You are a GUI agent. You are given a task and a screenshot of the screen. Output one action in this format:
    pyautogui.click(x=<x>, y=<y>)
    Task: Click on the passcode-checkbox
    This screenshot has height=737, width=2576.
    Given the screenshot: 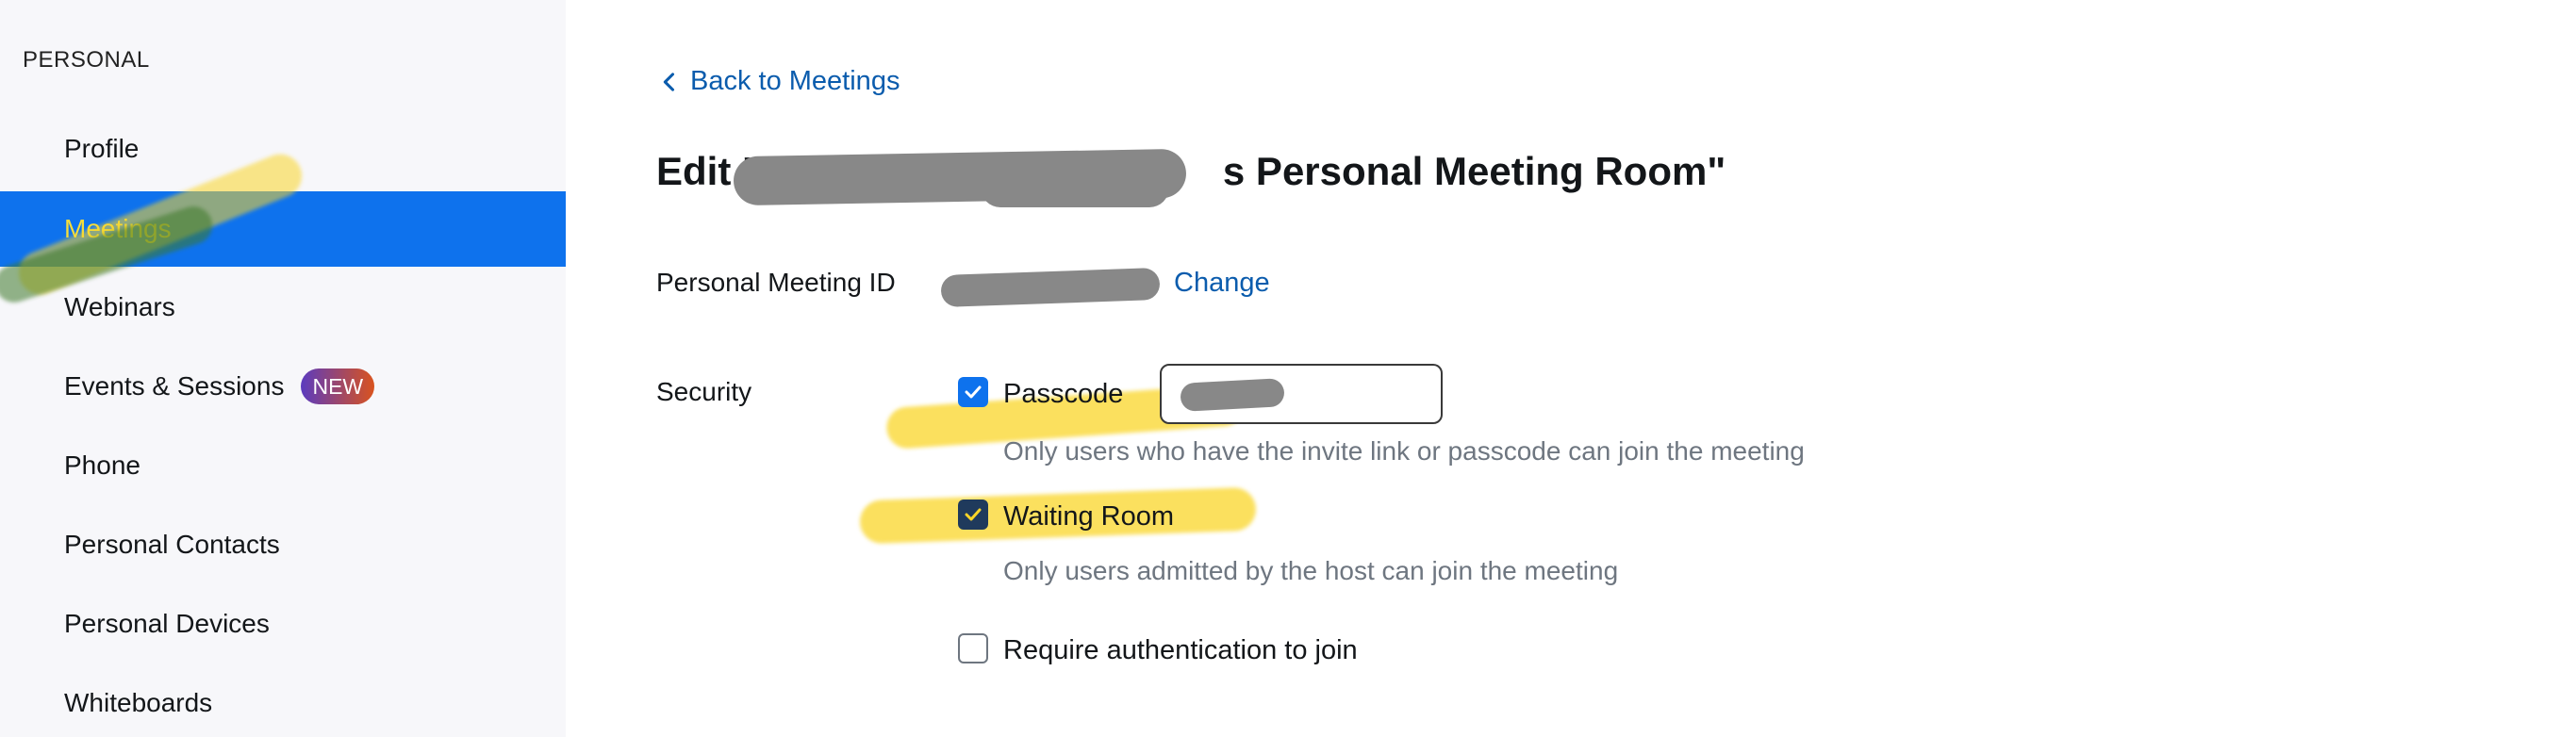 What is the action you would take?
    pyautogui.click(x=973, y=392)
    